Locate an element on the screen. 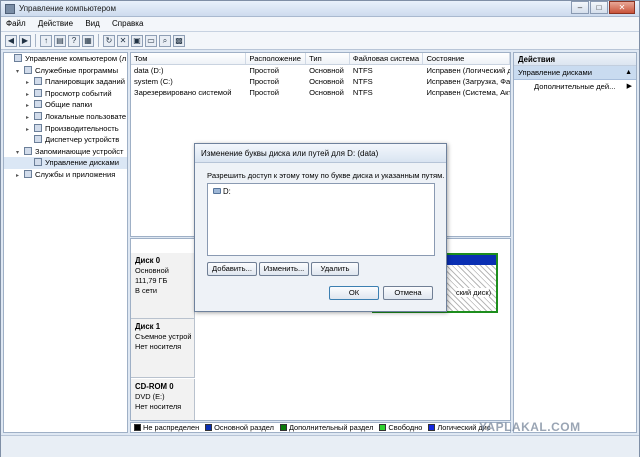  tree-item-label: Планировщик заданий is located at coordinates (85, 82).